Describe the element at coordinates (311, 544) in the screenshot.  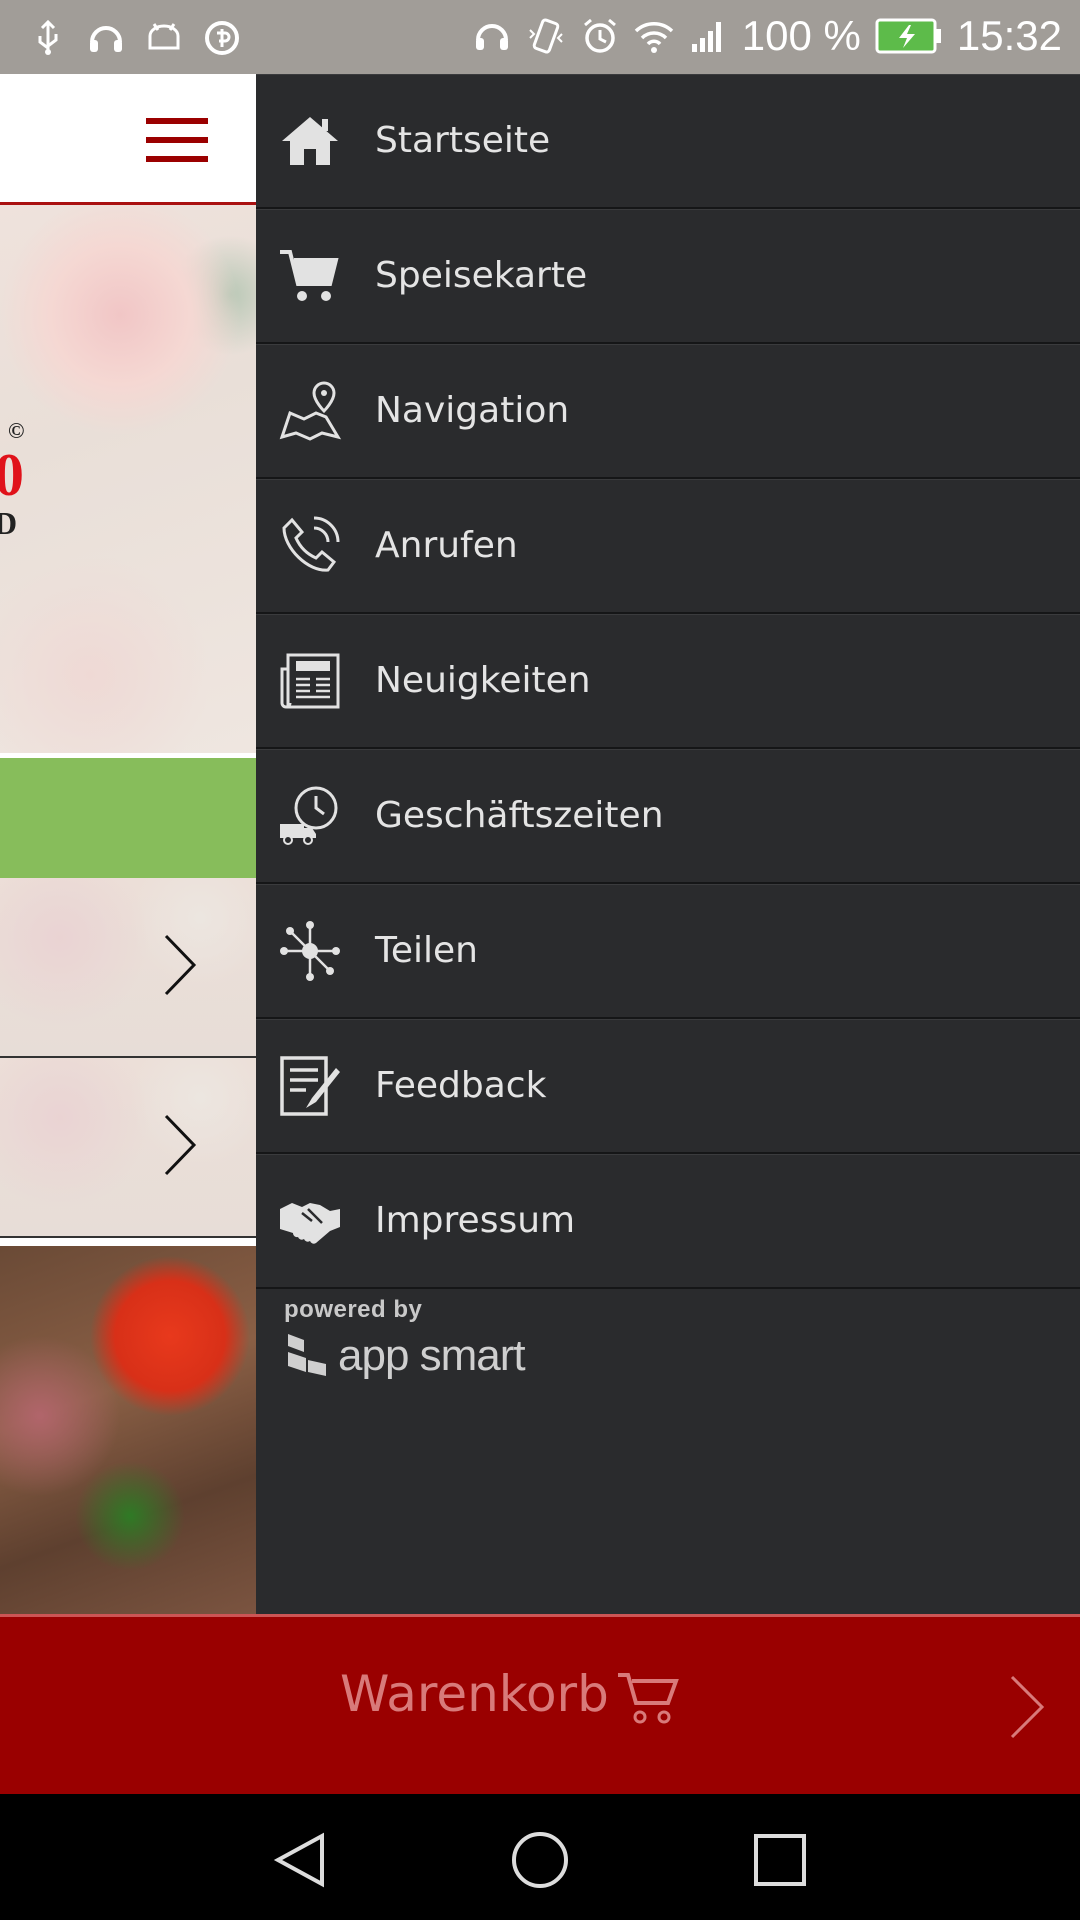
I see `phone-icon` at that location.